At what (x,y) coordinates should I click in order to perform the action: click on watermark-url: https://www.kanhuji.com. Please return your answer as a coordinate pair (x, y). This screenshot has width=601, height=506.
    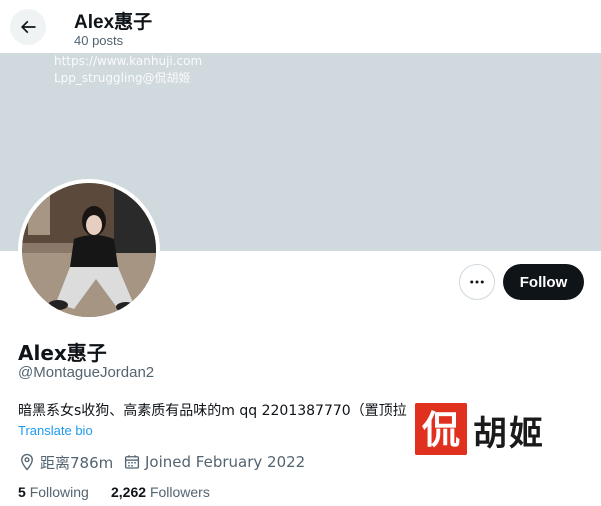
    Looking at the image, I should click on (128, 61).